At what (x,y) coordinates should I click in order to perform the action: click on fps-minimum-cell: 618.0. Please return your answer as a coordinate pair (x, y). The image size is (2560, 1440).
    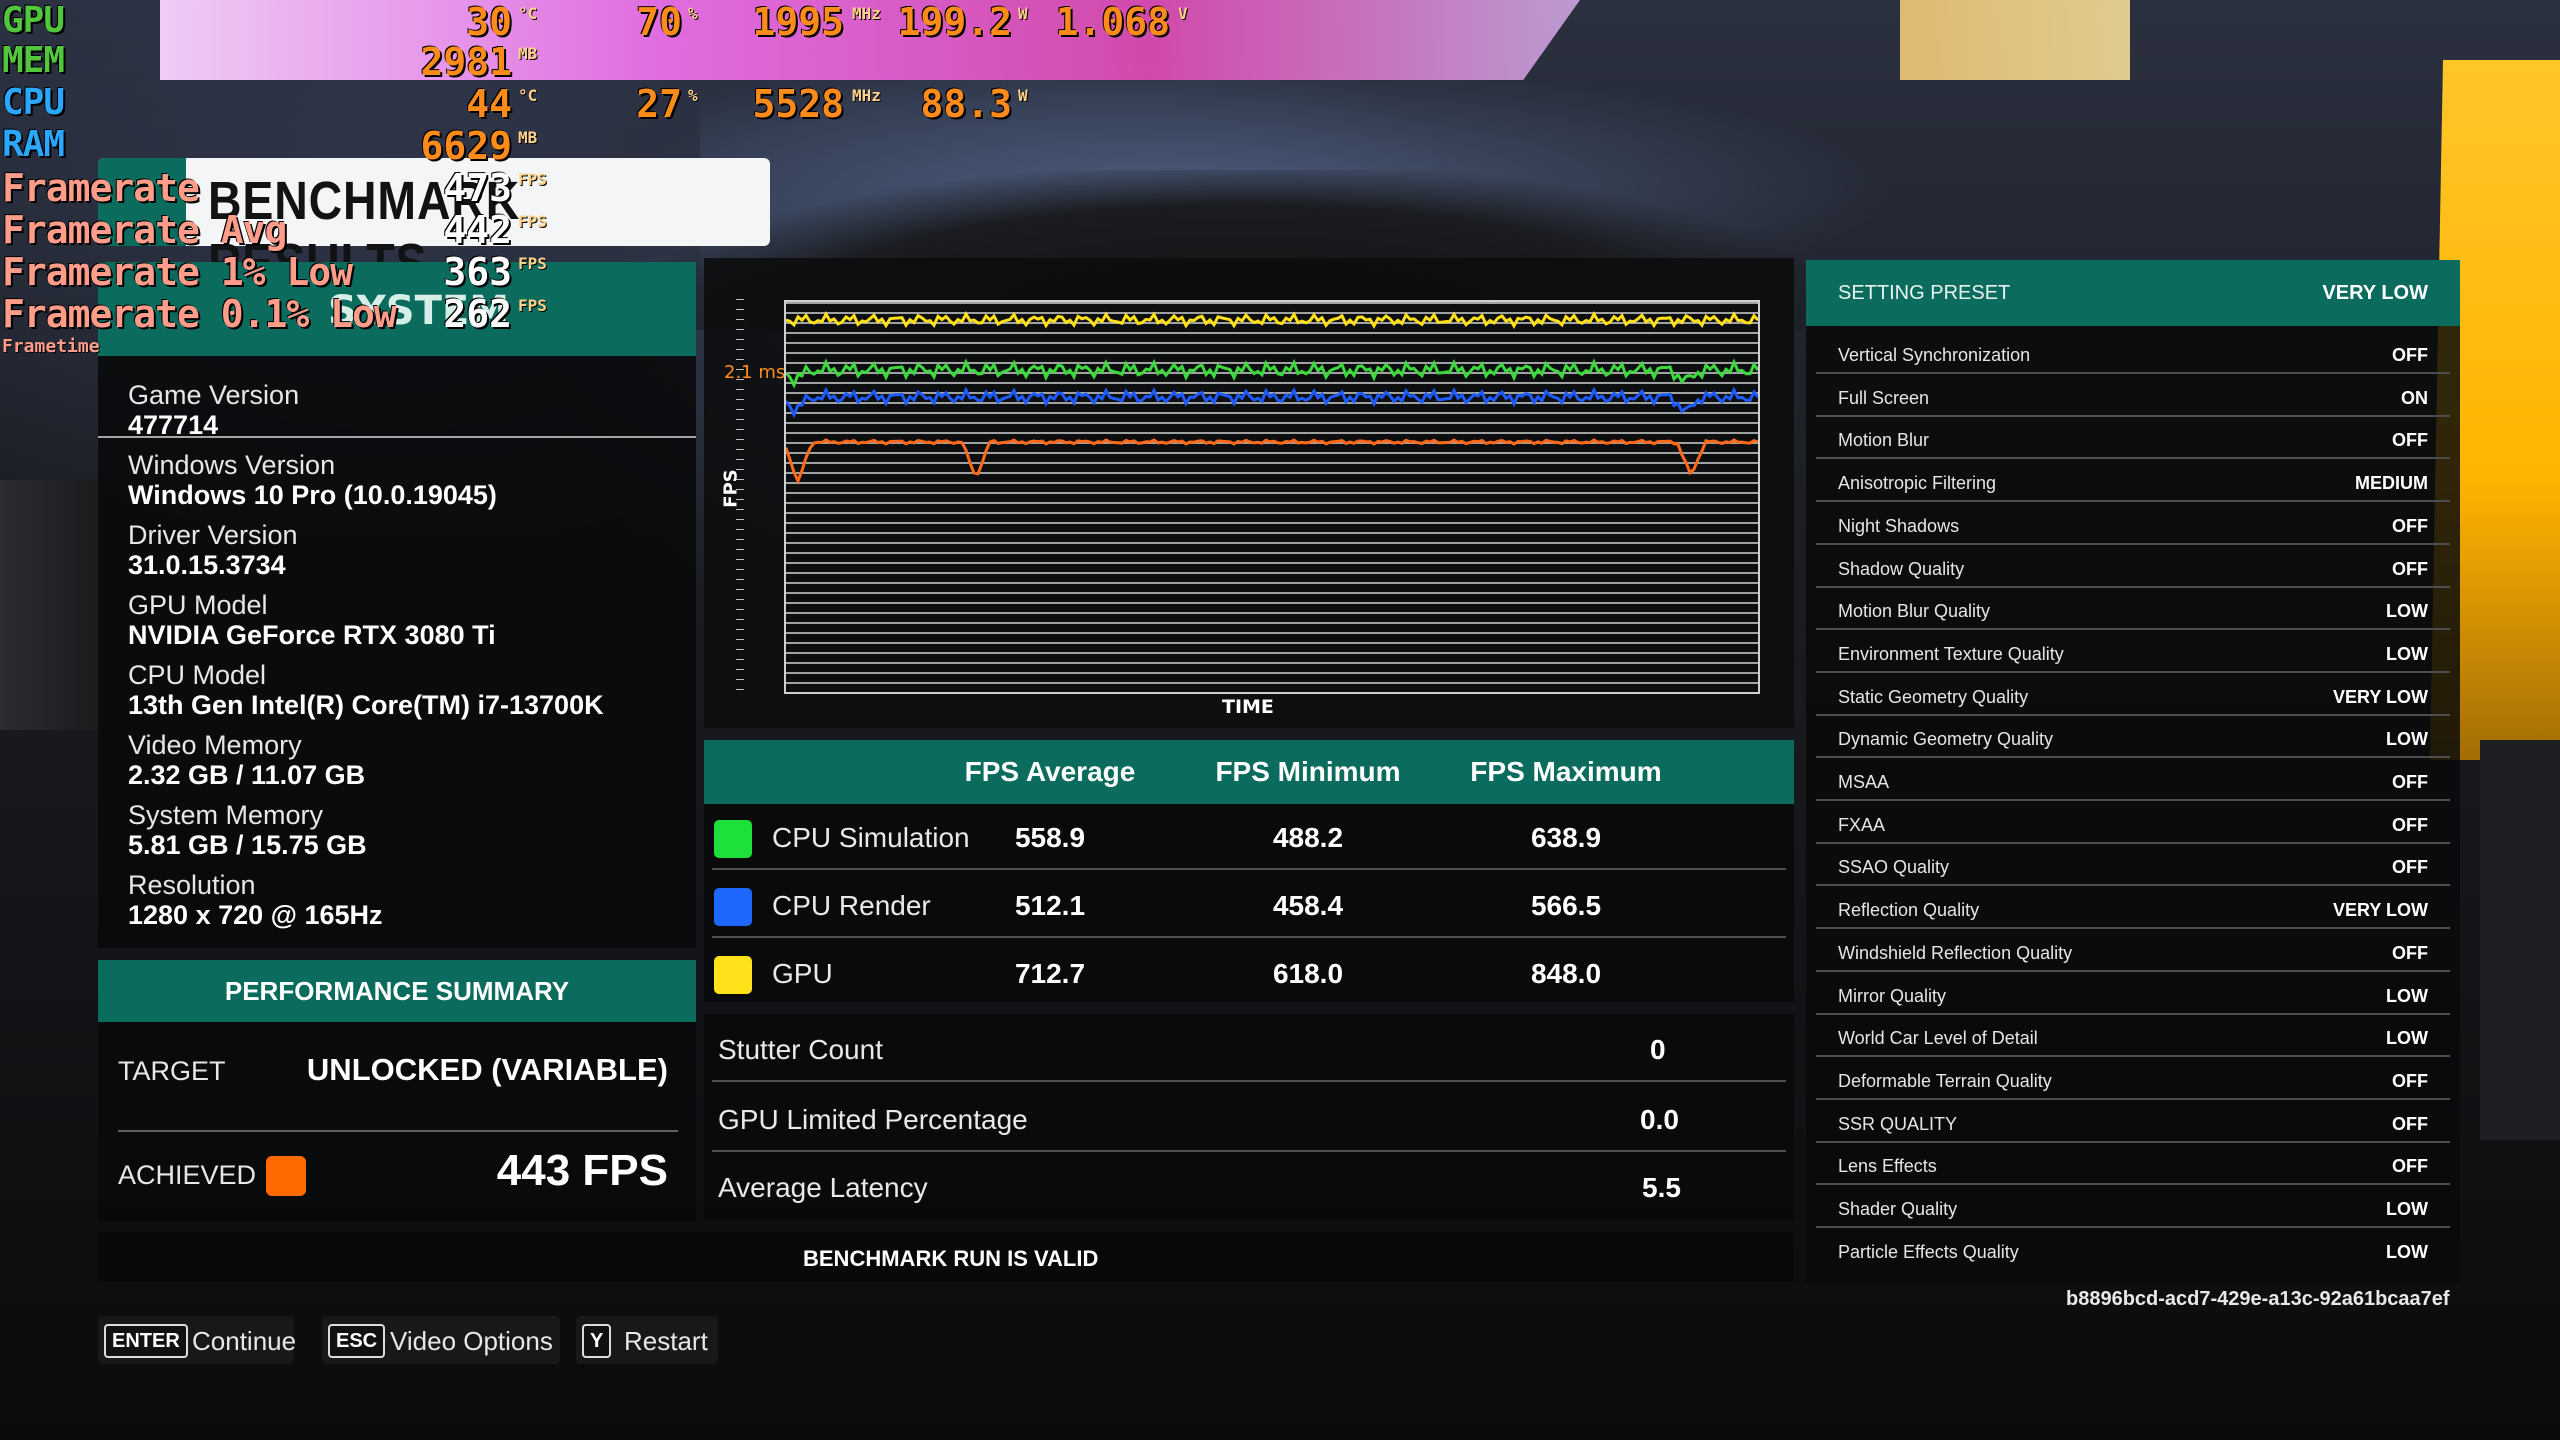
    Looking at the image, I should click on (1308, 973).